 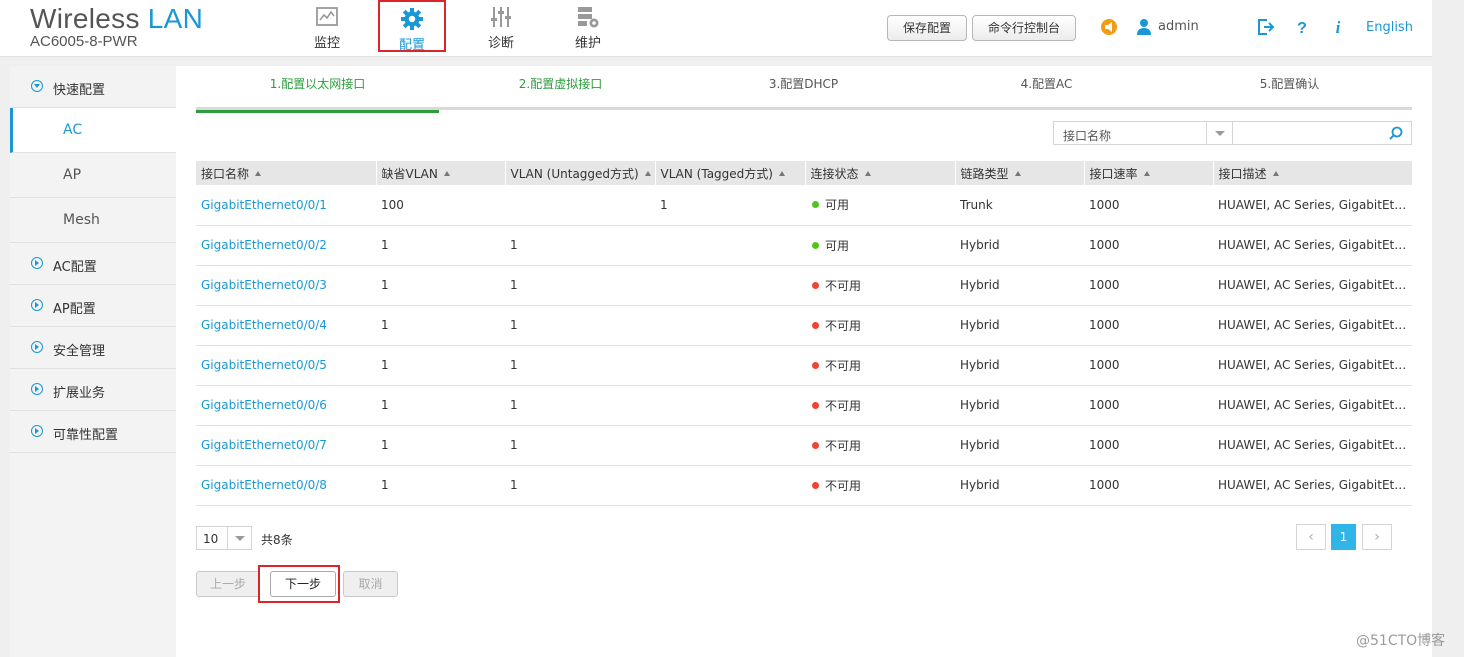 What do you see at coordinates (286, 173) in the screenshot?
I see `column-header: 接口名称` at bounding box center [286, 173].